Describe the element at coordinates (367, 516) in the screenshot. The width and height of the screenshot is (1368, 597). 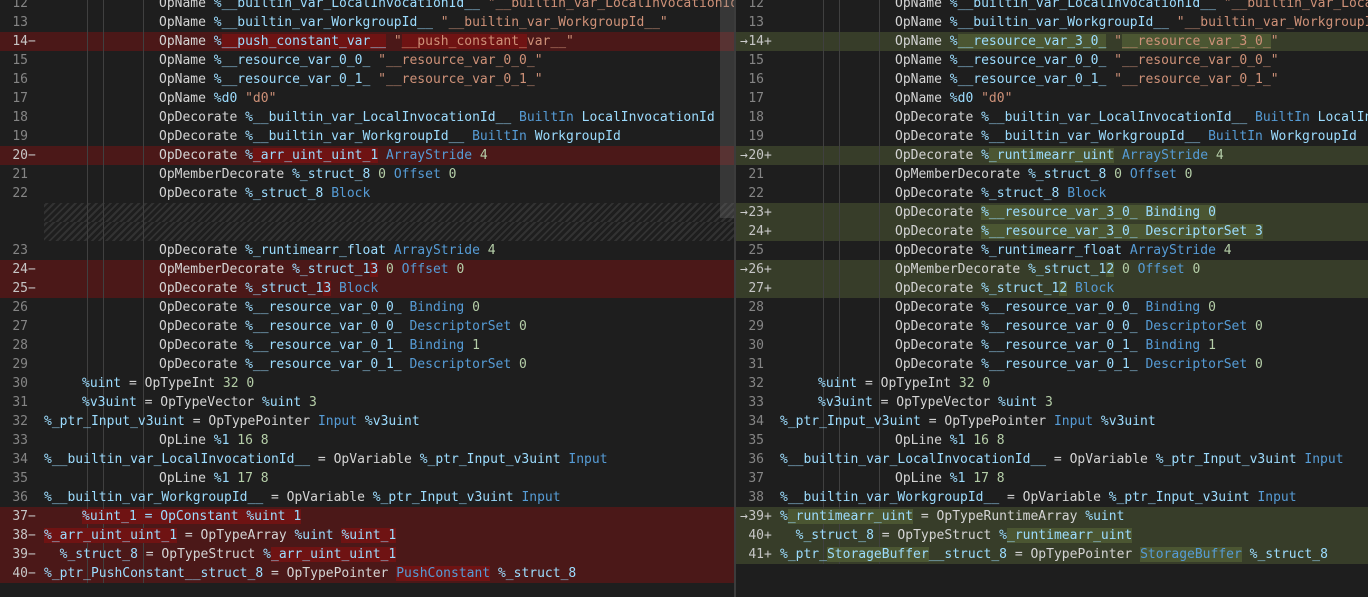
I see `removed-line: 37− %uint_1 = OpConstant %uint 1` at that location.